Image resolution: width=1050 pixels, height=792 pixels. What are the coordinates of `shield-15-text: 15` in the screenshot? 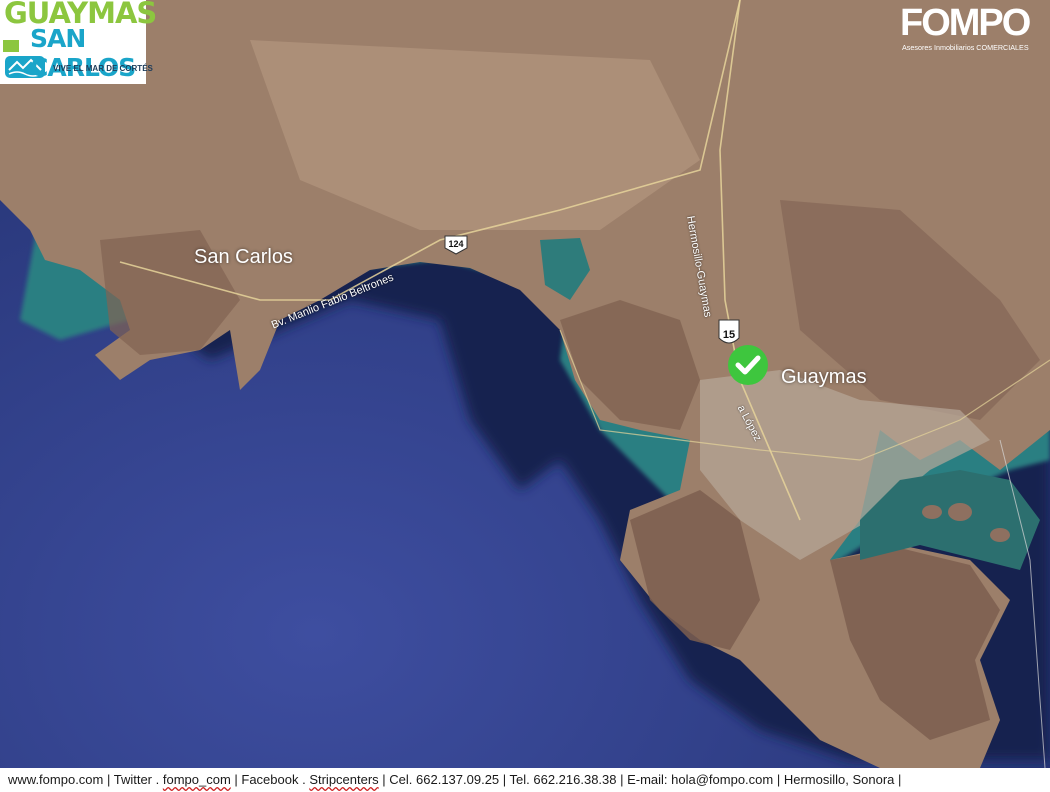 It's located at (729, 335).